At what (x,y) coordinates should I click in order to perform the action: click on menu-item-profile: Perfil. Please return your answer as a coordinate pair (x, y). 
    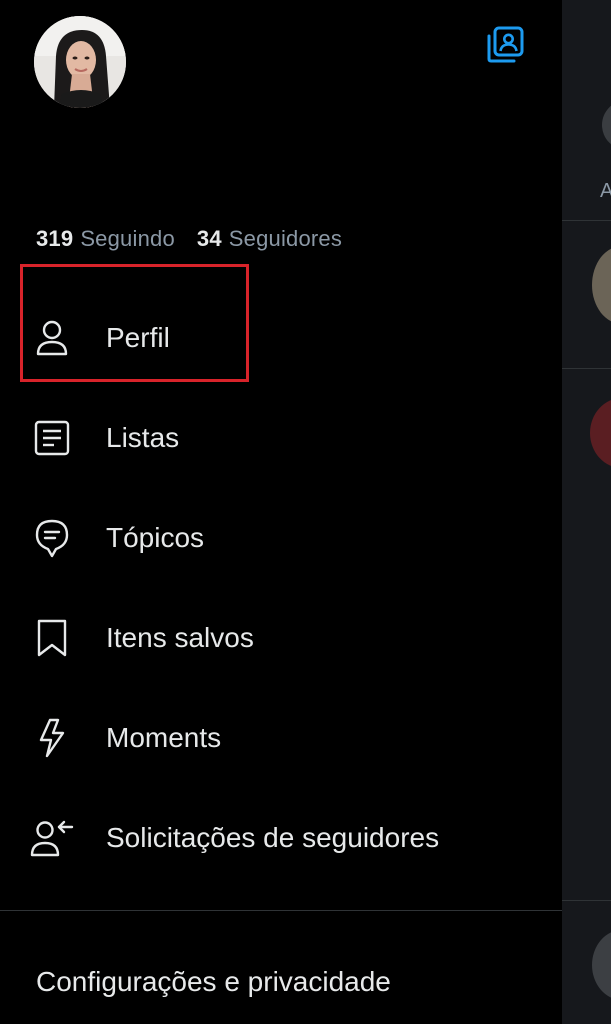
    Looking at the image, I should click on (281, 338).